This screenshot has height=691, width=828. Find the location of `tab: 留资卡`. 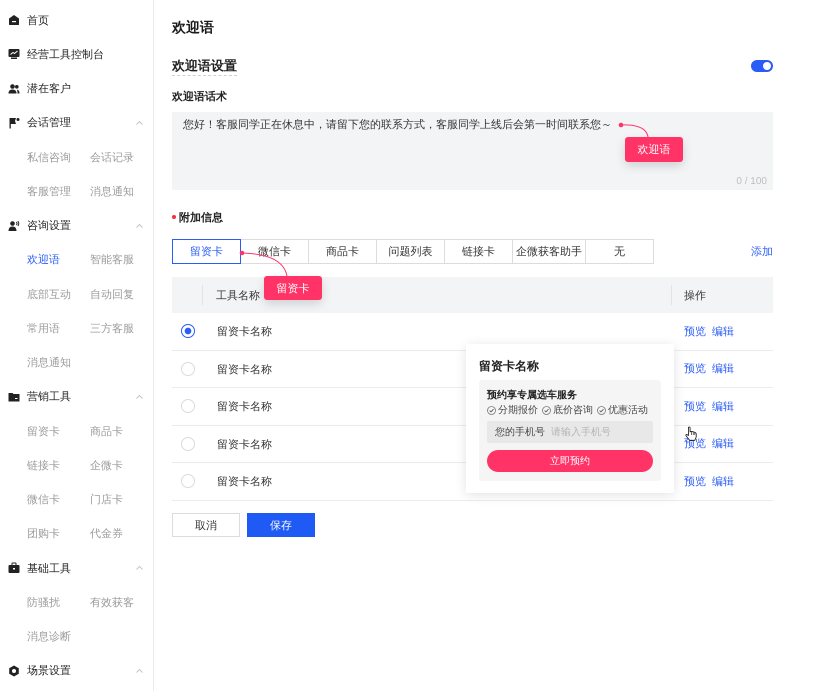

tab: 留资卡 is located at coordinates (206, 251).